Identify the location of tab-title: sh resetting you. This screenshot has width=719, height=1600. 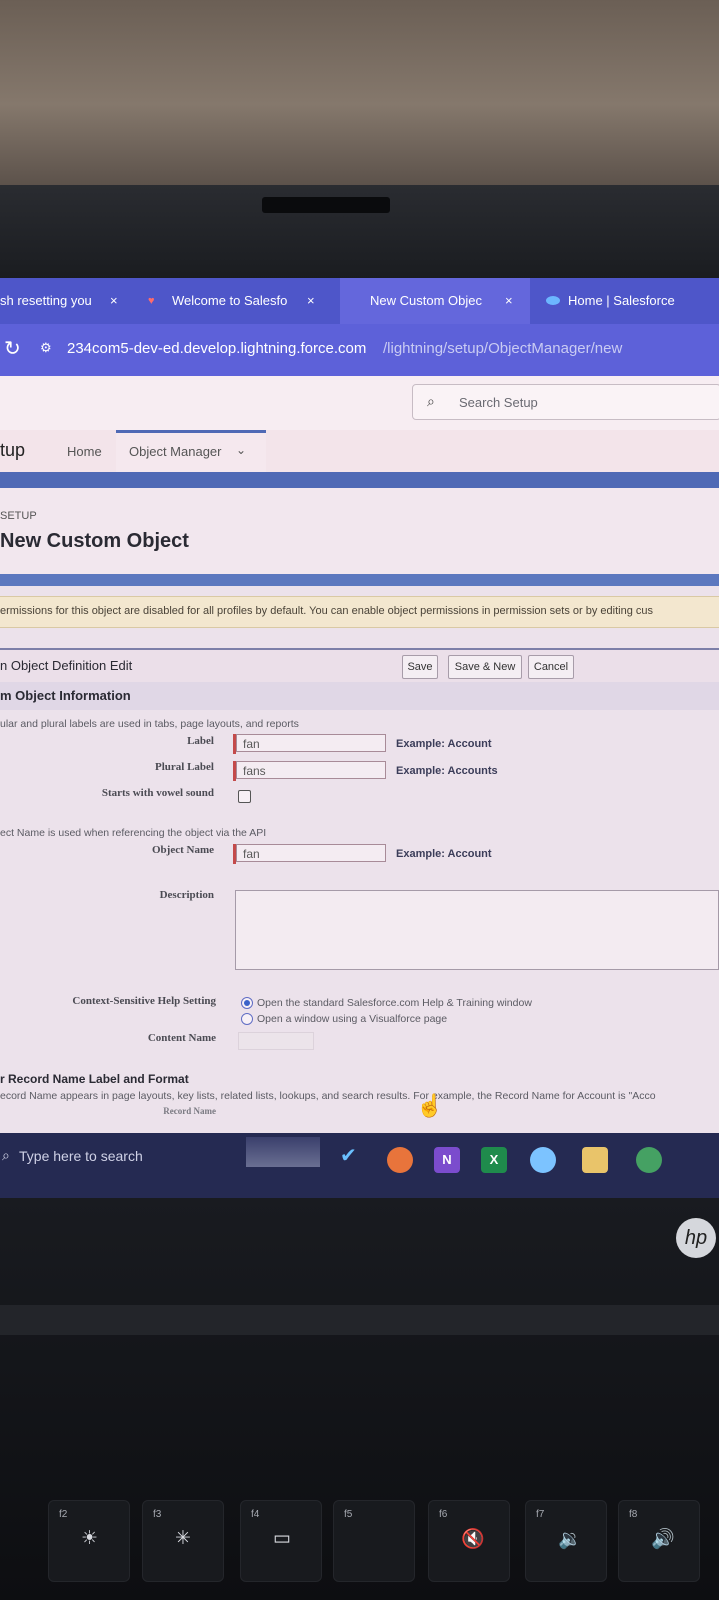
(46, 300).